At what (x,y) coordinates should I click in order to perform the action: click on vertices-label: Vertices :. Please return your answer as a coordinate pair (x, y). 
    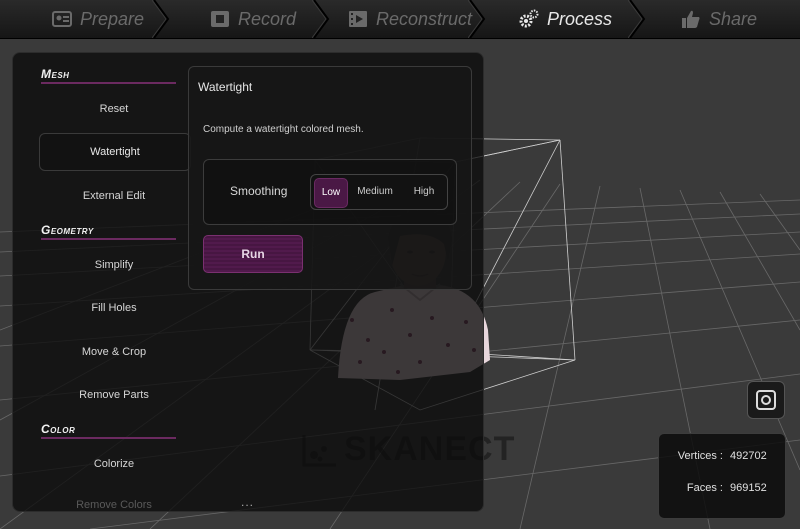
    Looking at the image, I should click on (700, 456).